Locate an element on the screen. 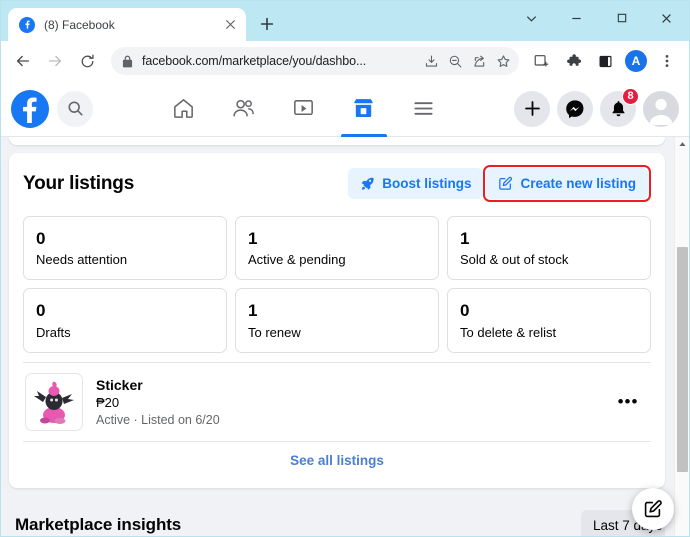  stat-label: Needs attention is located at coordinates (82, 260).